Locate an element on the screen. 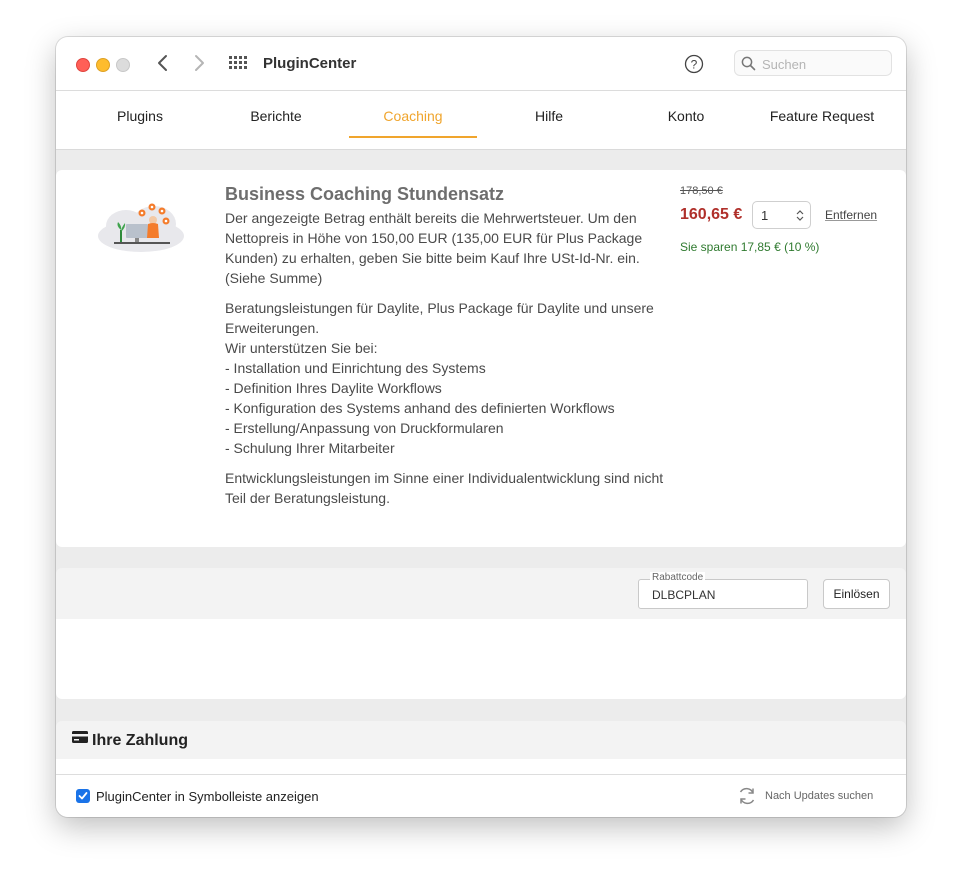 This screenshot has width=962, height=891. tab-hilfe: Hilfe is located at coordinates (549, 113).